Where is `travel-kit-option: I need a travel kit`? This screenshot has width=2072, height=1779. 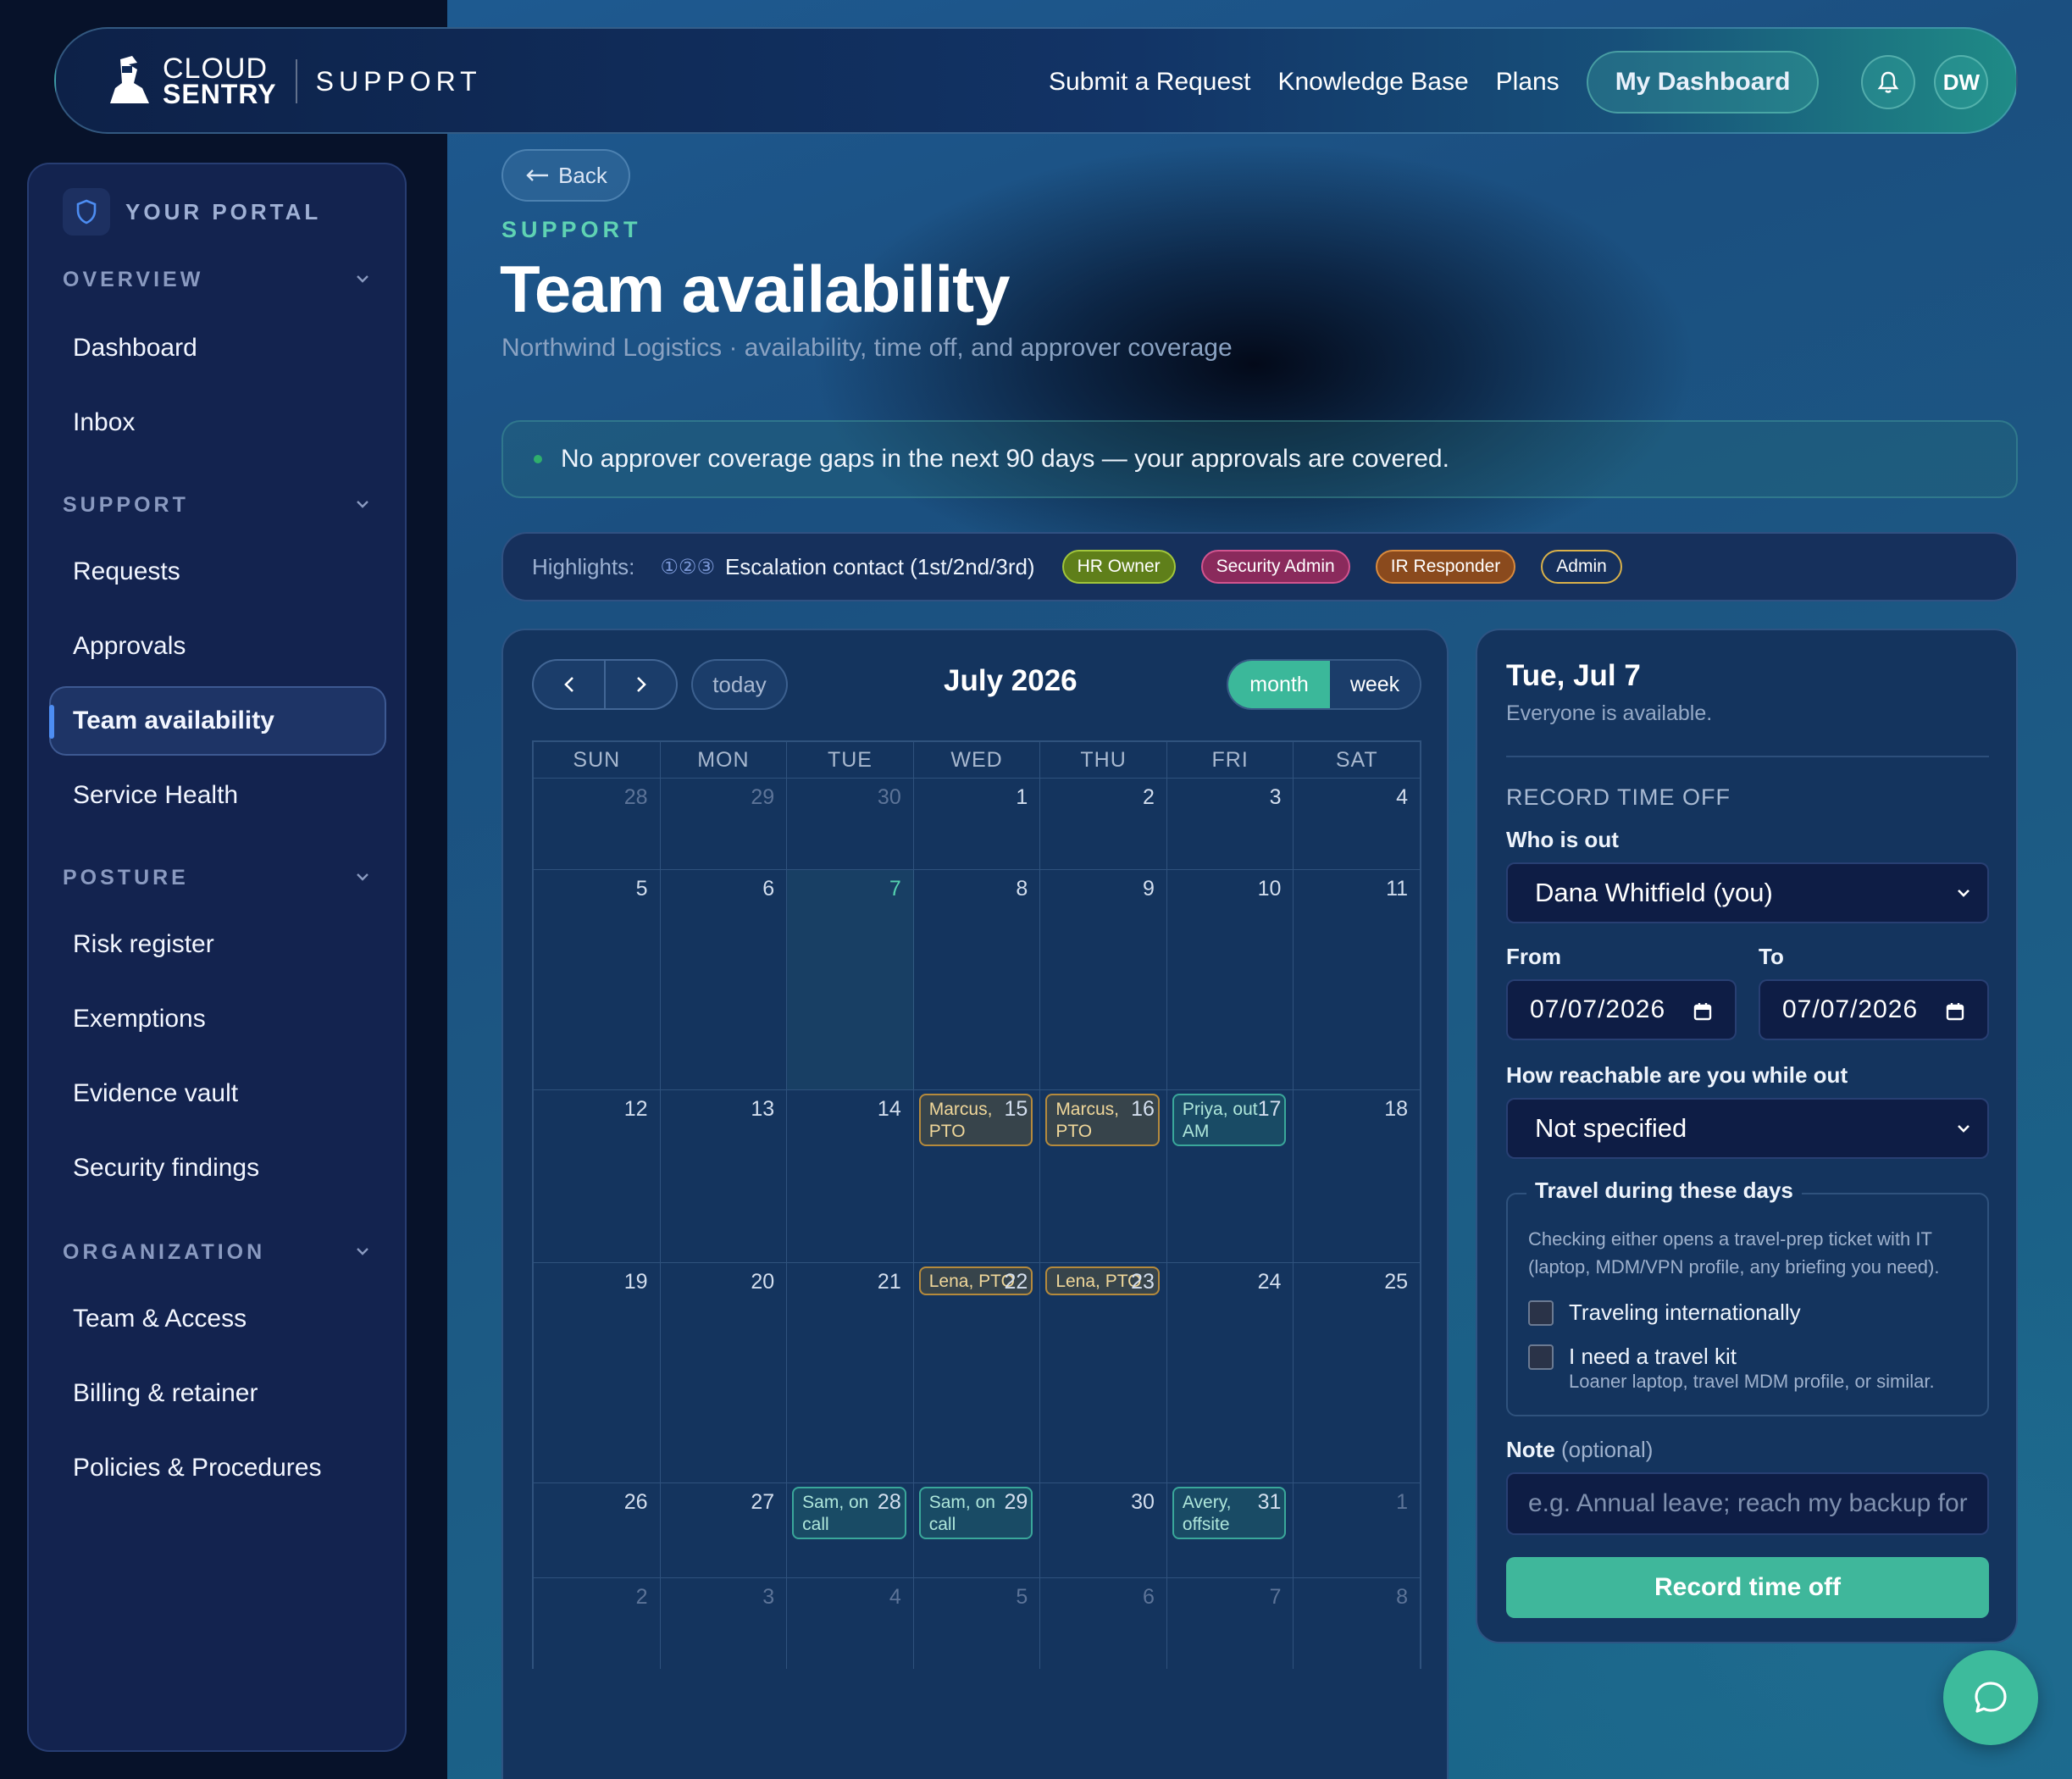
travel-kit-option: I need a travel kit is located at coordinates (1632, 1357).